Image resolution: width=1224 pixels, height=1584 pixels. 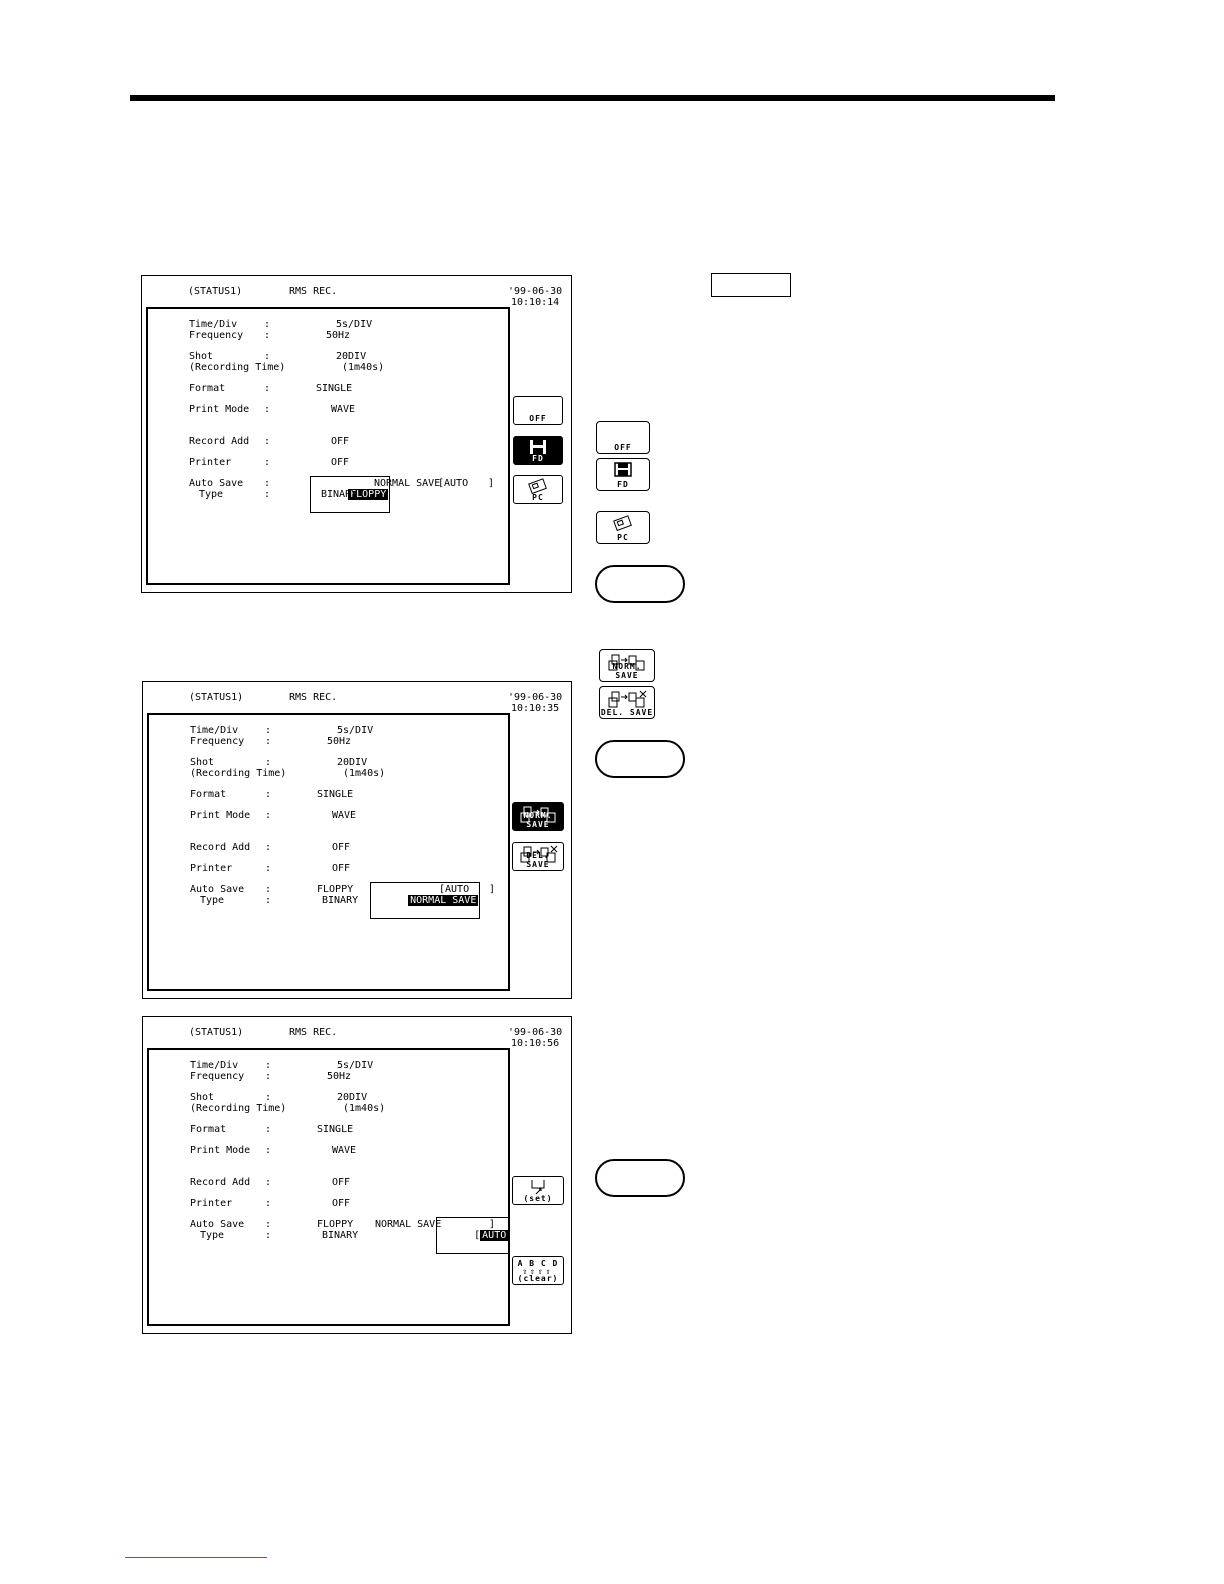 I want to click on norm-save-button: NORM. SAVE, so click(x=627, y=665).